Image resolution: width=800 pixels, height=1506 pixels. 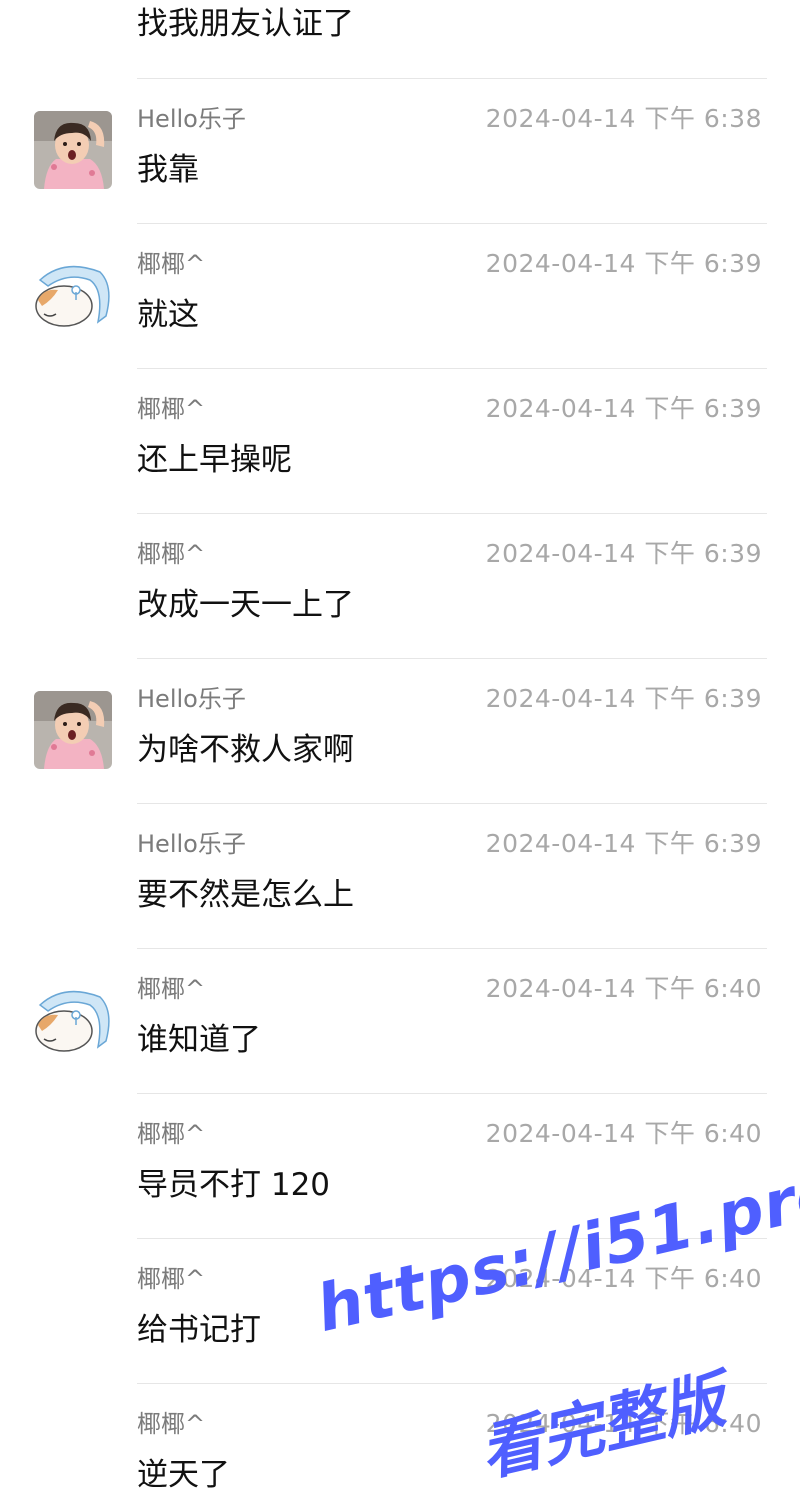 What do you see at coordinates (400, 150) in the screenshot?
I see `chat-message: Hello乐子 2024-04-14 下午 6:38 我靠` at bounding box center [400, 150].